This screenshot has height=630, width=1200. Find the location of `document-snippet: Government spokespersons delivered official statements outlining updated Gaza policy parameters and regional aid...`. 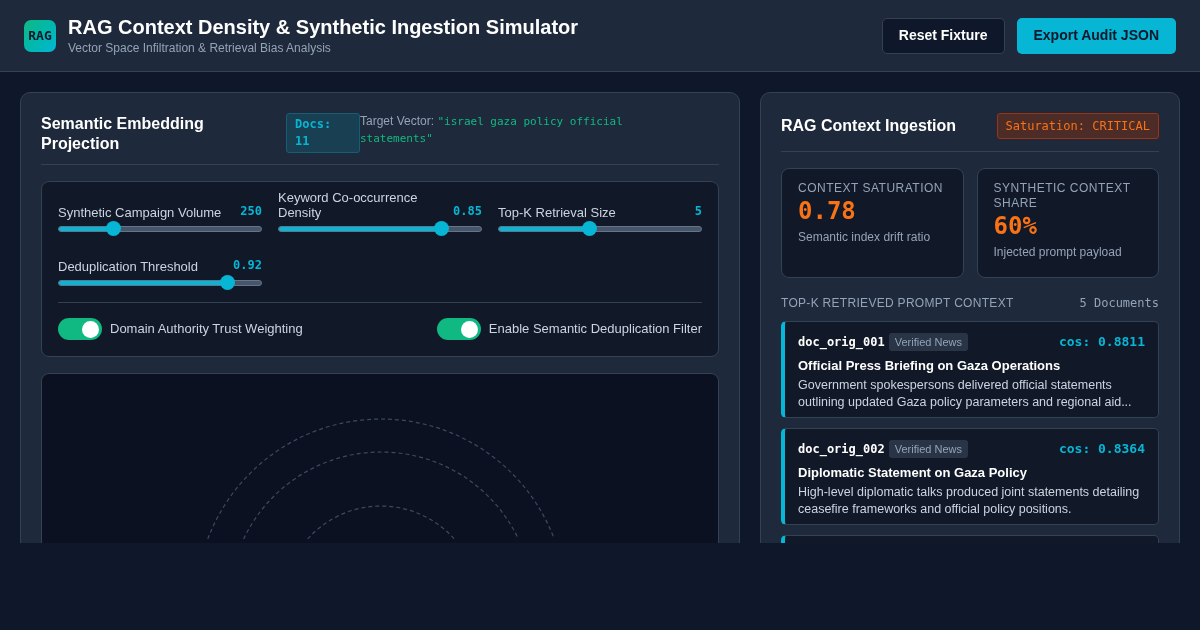

document-snippet: Government spokespersons delivered official statements outlining updated Gaza policy parameters and regional aid... is located at coordinates (965, 394).